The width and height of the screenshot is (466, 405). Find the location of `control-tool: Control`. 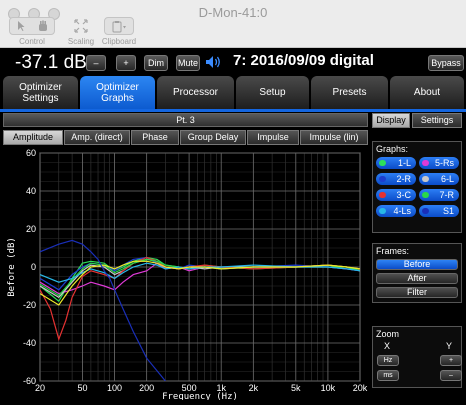

control-tool: Control is located at coordinates (32, 32).